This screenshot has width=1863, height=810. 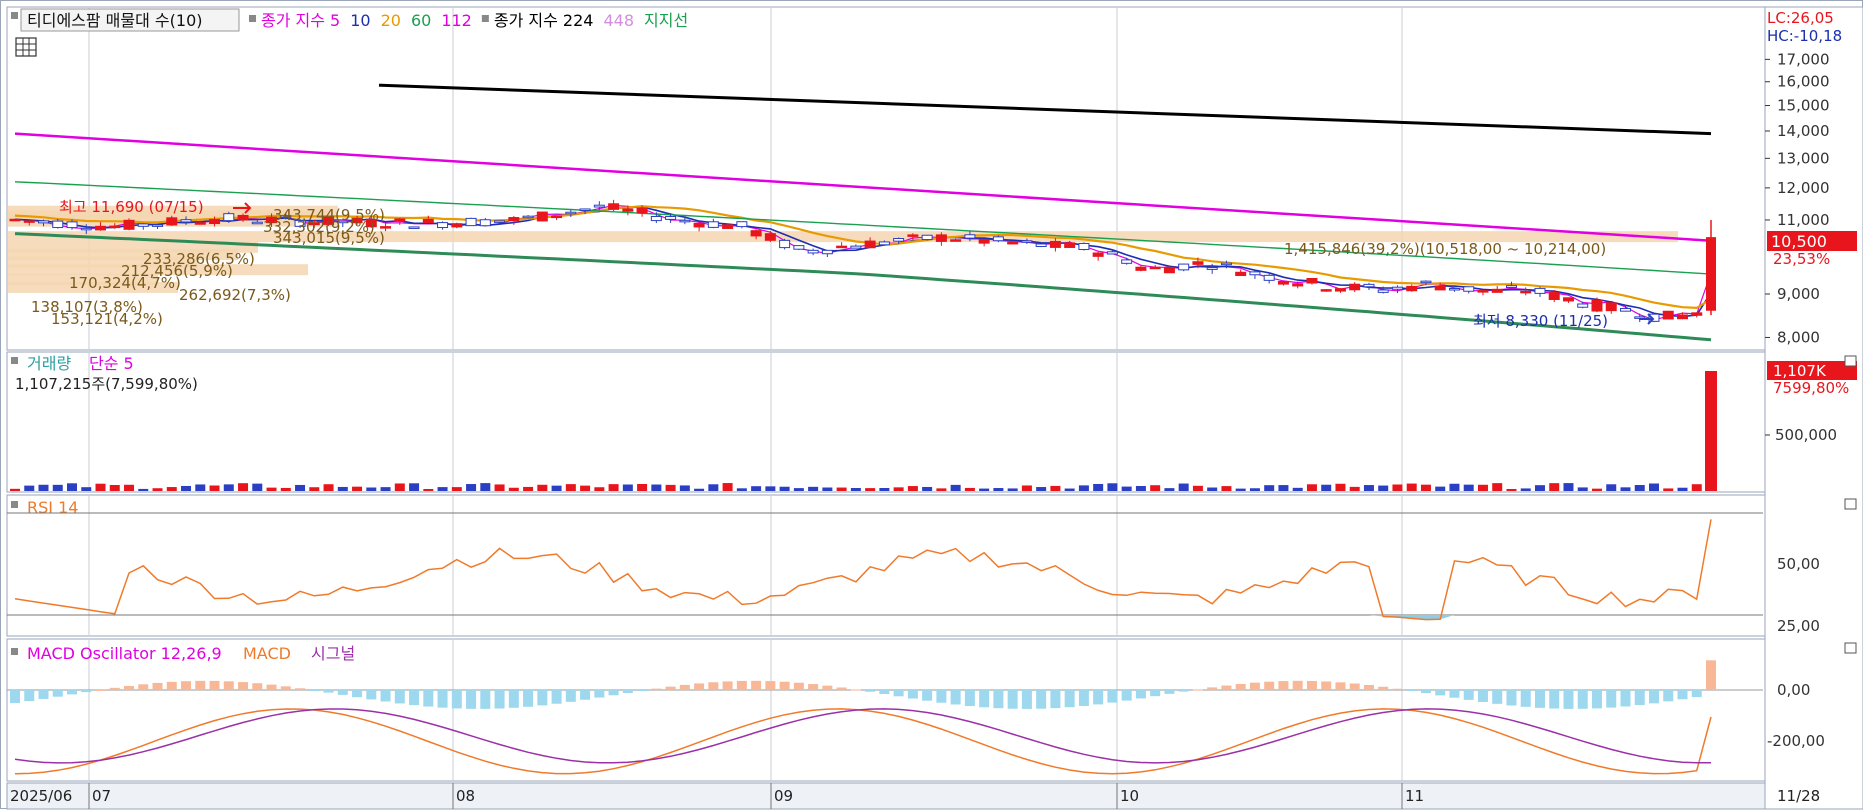 I want to click on macd-label: MACD, so click(x=267, y=653).